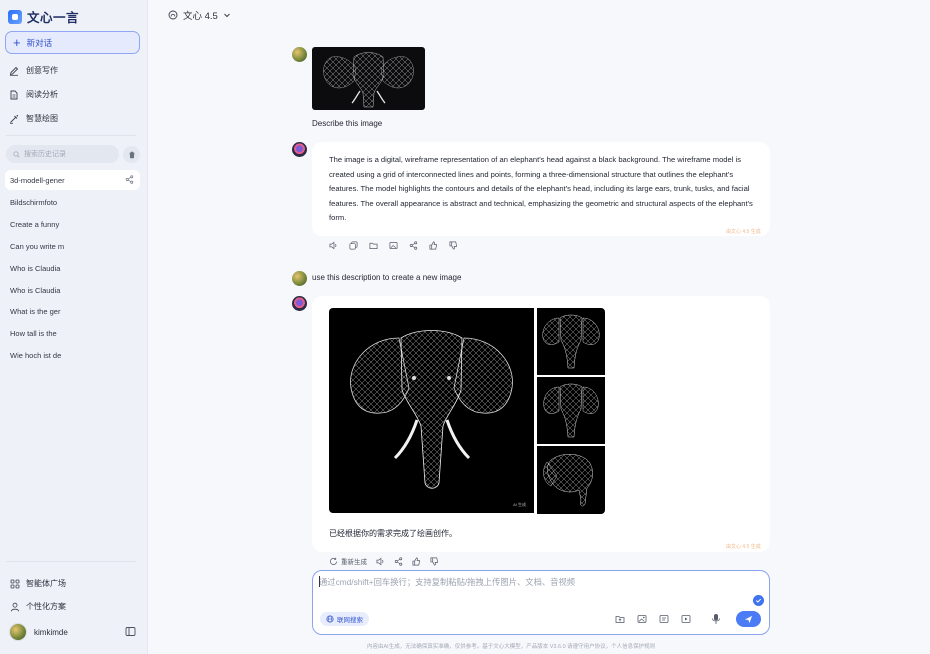  What do you see at coordinates (353, 245) in the screenshot?
I see `copy-icon` at bounding box center [353, 245].